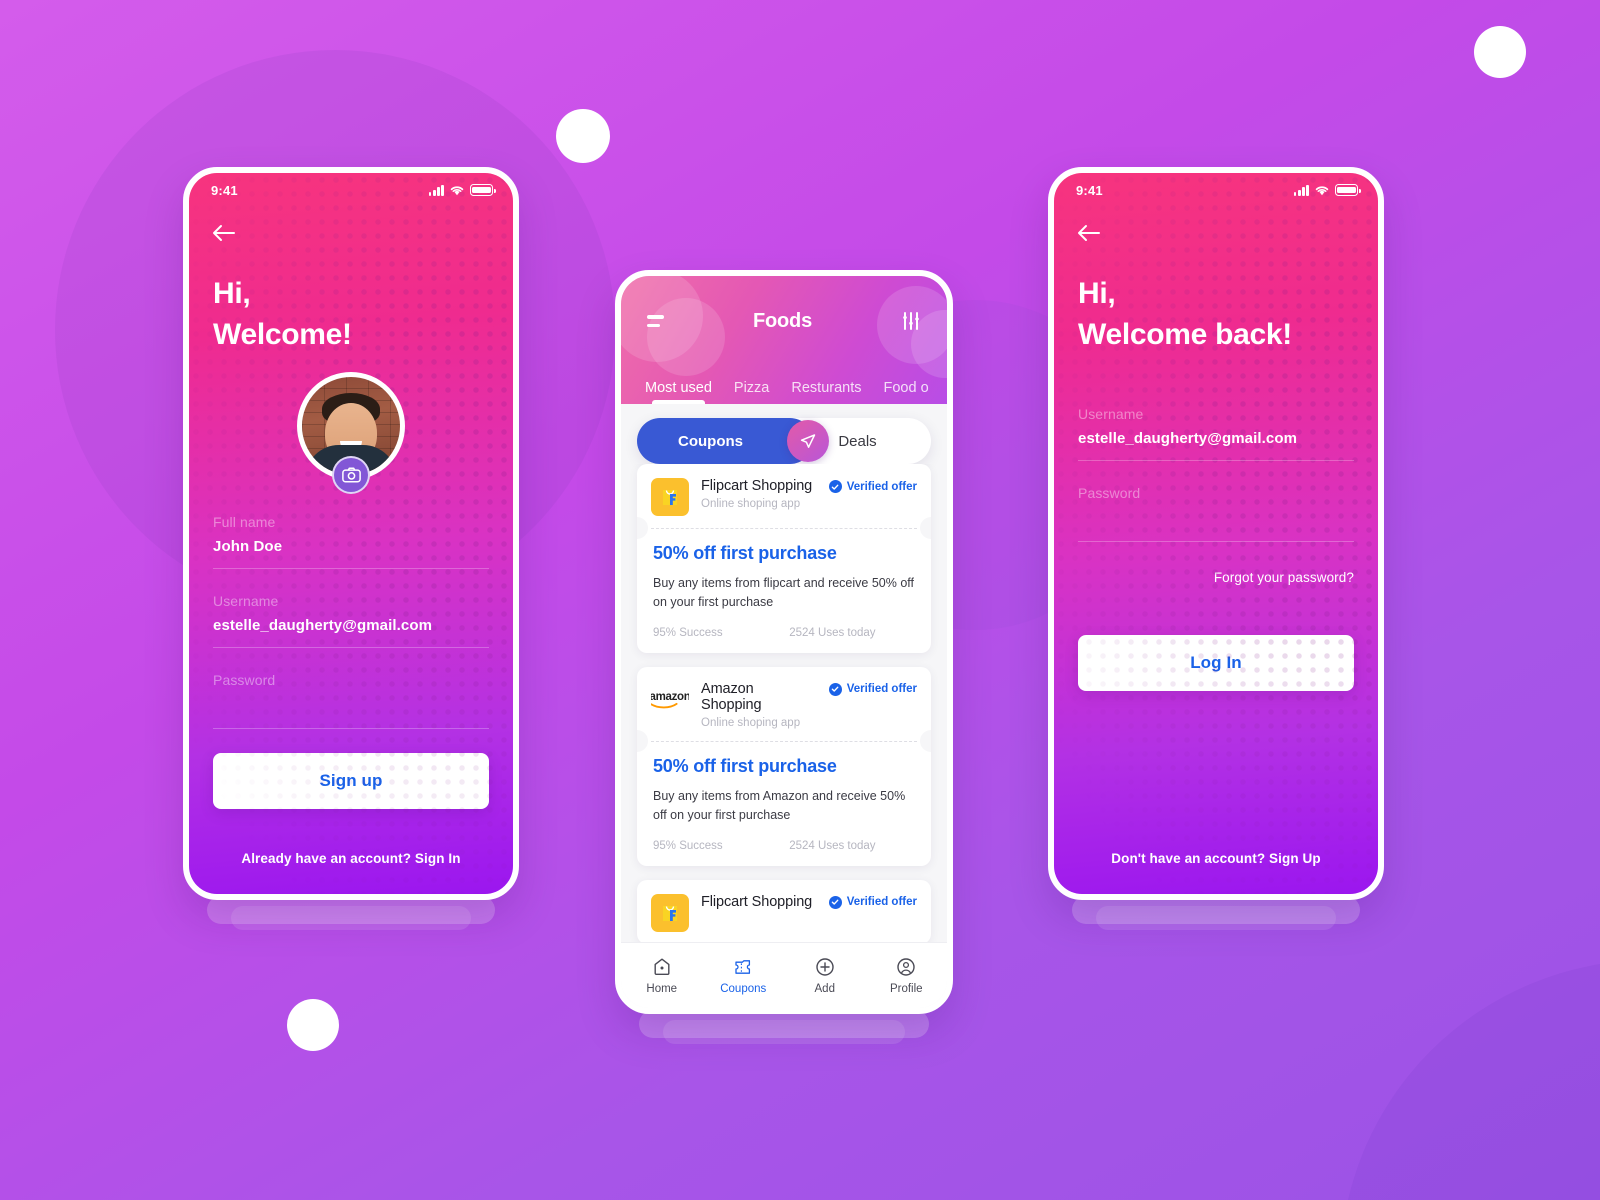  Describe the element at coordinates (1216, 858) in the screenshot. I see `sign-up-link: Don't have an account? Sign Up` at that location.